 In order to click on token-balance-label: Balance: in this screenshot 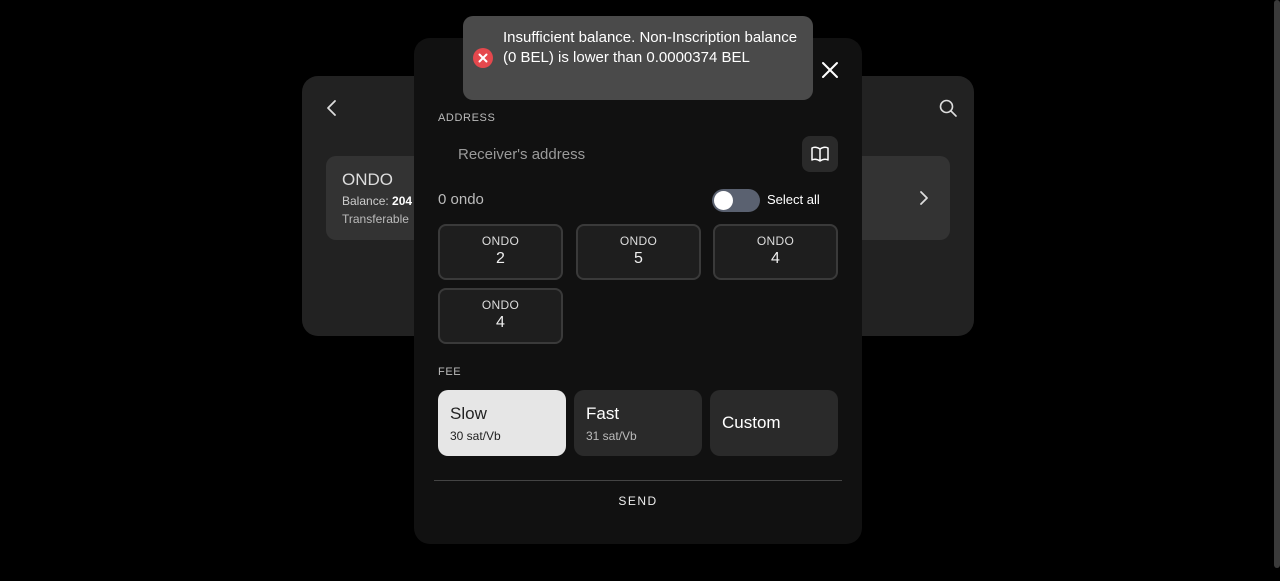, I will do `click(365, 201)`.